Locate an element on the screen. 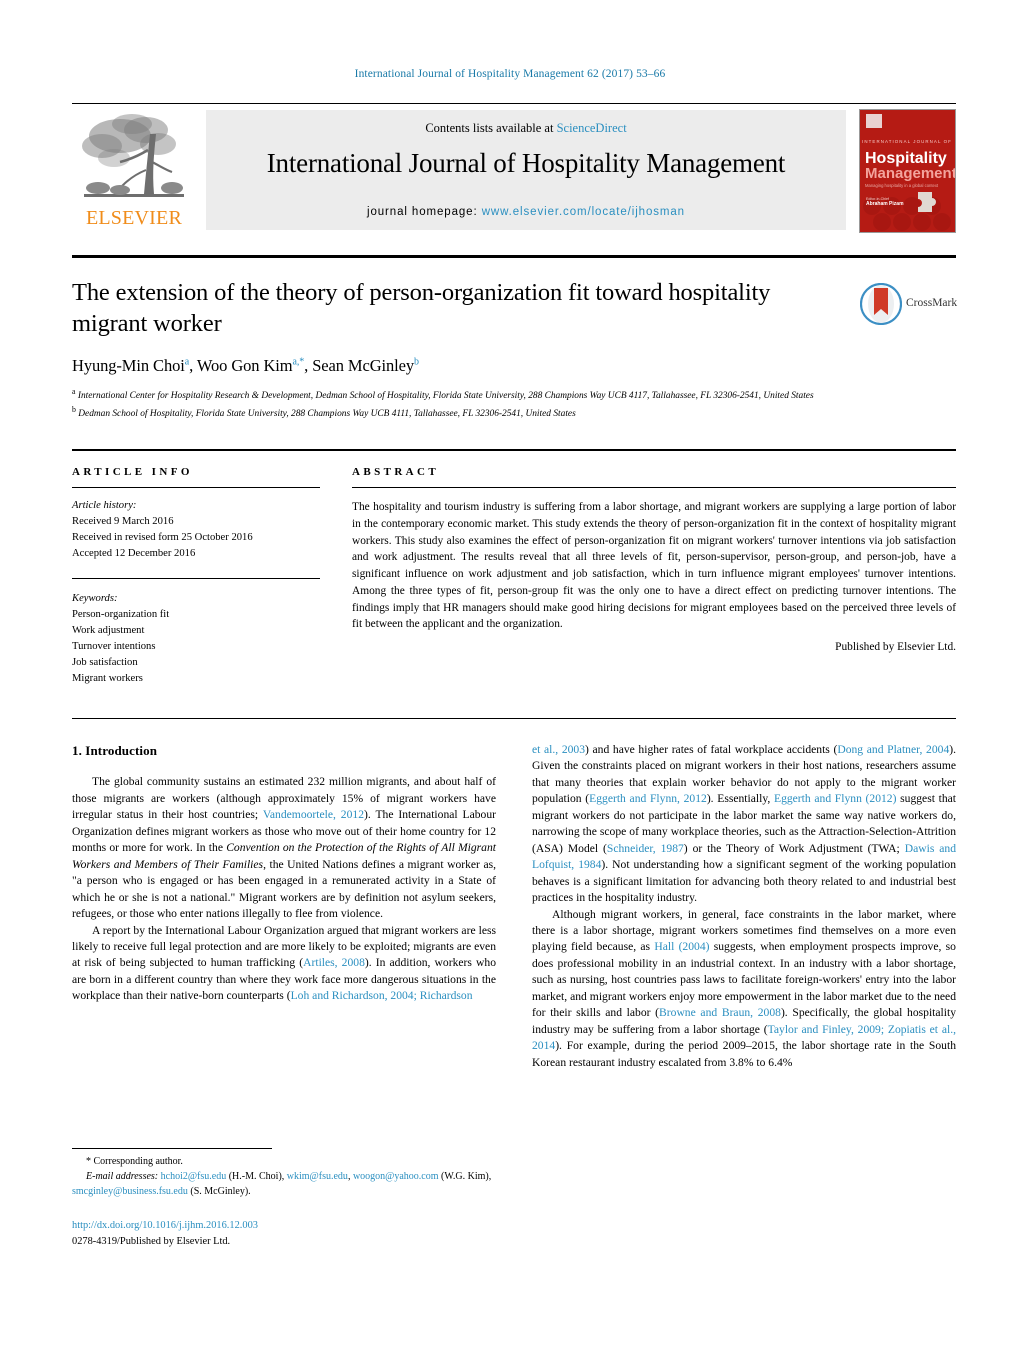 The width and height of the screenshot is (1020, 1351). article-history-label: Article history: is located at coordinates (104, 505).